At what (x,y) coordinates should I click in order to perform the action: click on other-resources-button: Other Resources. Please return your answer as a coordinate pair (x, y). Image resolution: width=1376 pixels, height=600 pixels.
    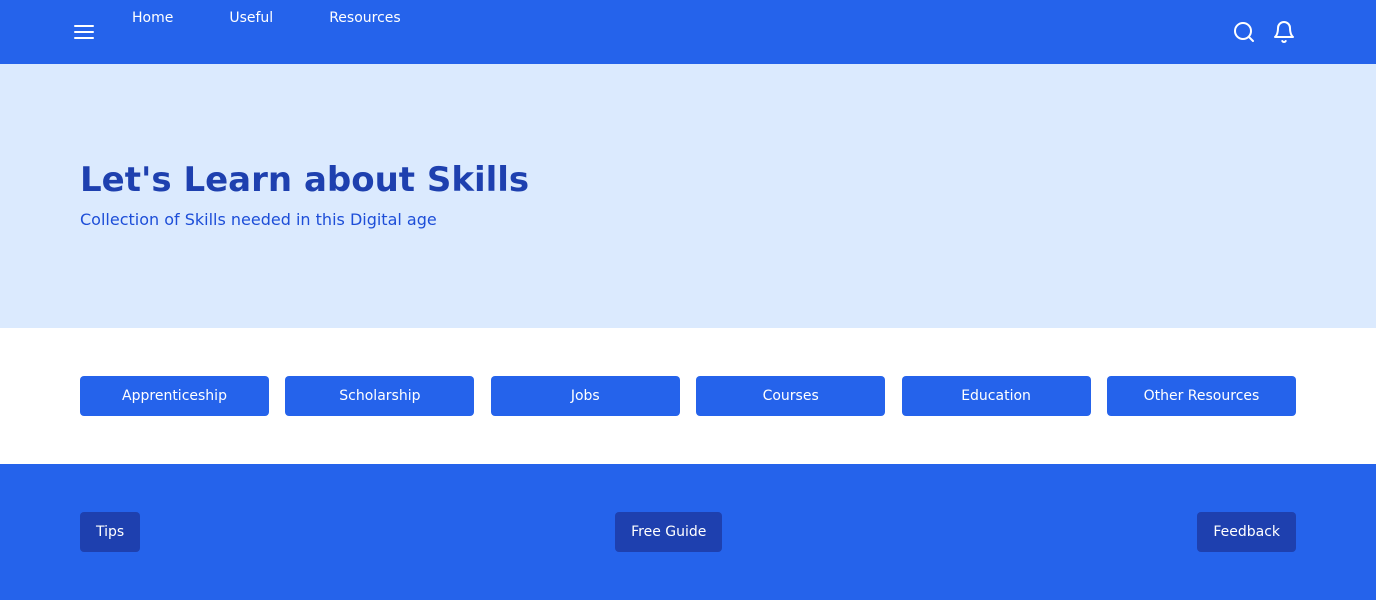
    Looking at the image, I should click on (1201, 396).